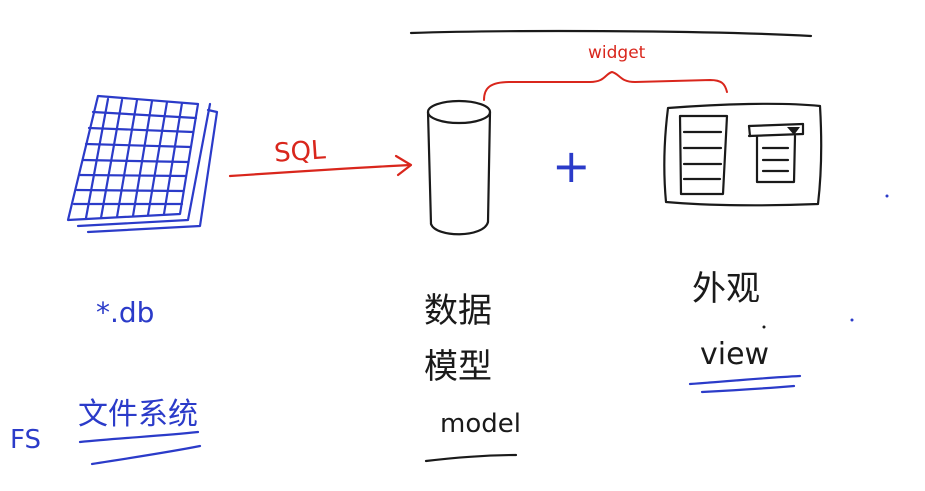 The height and width of the screenshot is (491, 925). What do you see at coordinates (743, 154) in the screenshot?
I see `view-window-icon` at bounding box center [743, 154].